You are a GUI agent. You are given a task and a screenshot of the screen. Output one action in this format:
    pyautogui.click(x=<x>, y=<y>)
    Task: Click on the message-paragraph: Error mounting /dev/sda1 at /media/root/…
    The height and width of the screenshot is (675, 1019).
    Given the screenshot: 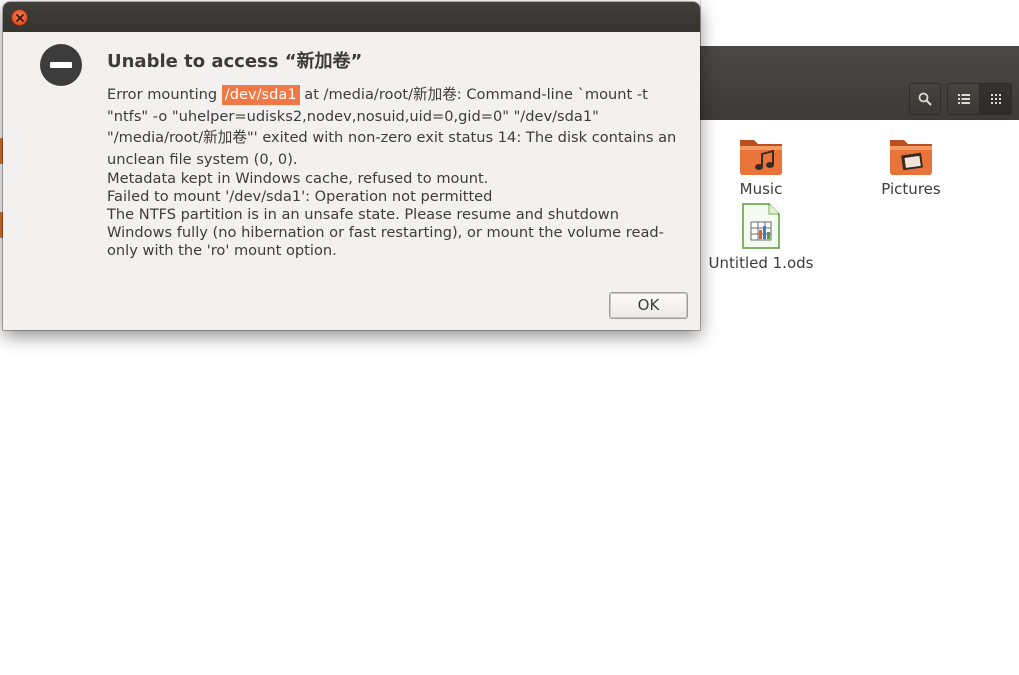 What is the action you would take?
    pyautogui.click(x=397, y=127)
    